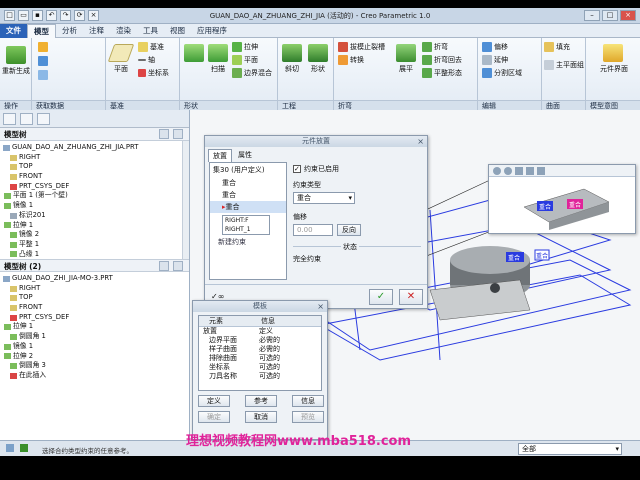 This screenshot has width=640, height=480. I want to click on tree-show-icon, so click(178, 134).